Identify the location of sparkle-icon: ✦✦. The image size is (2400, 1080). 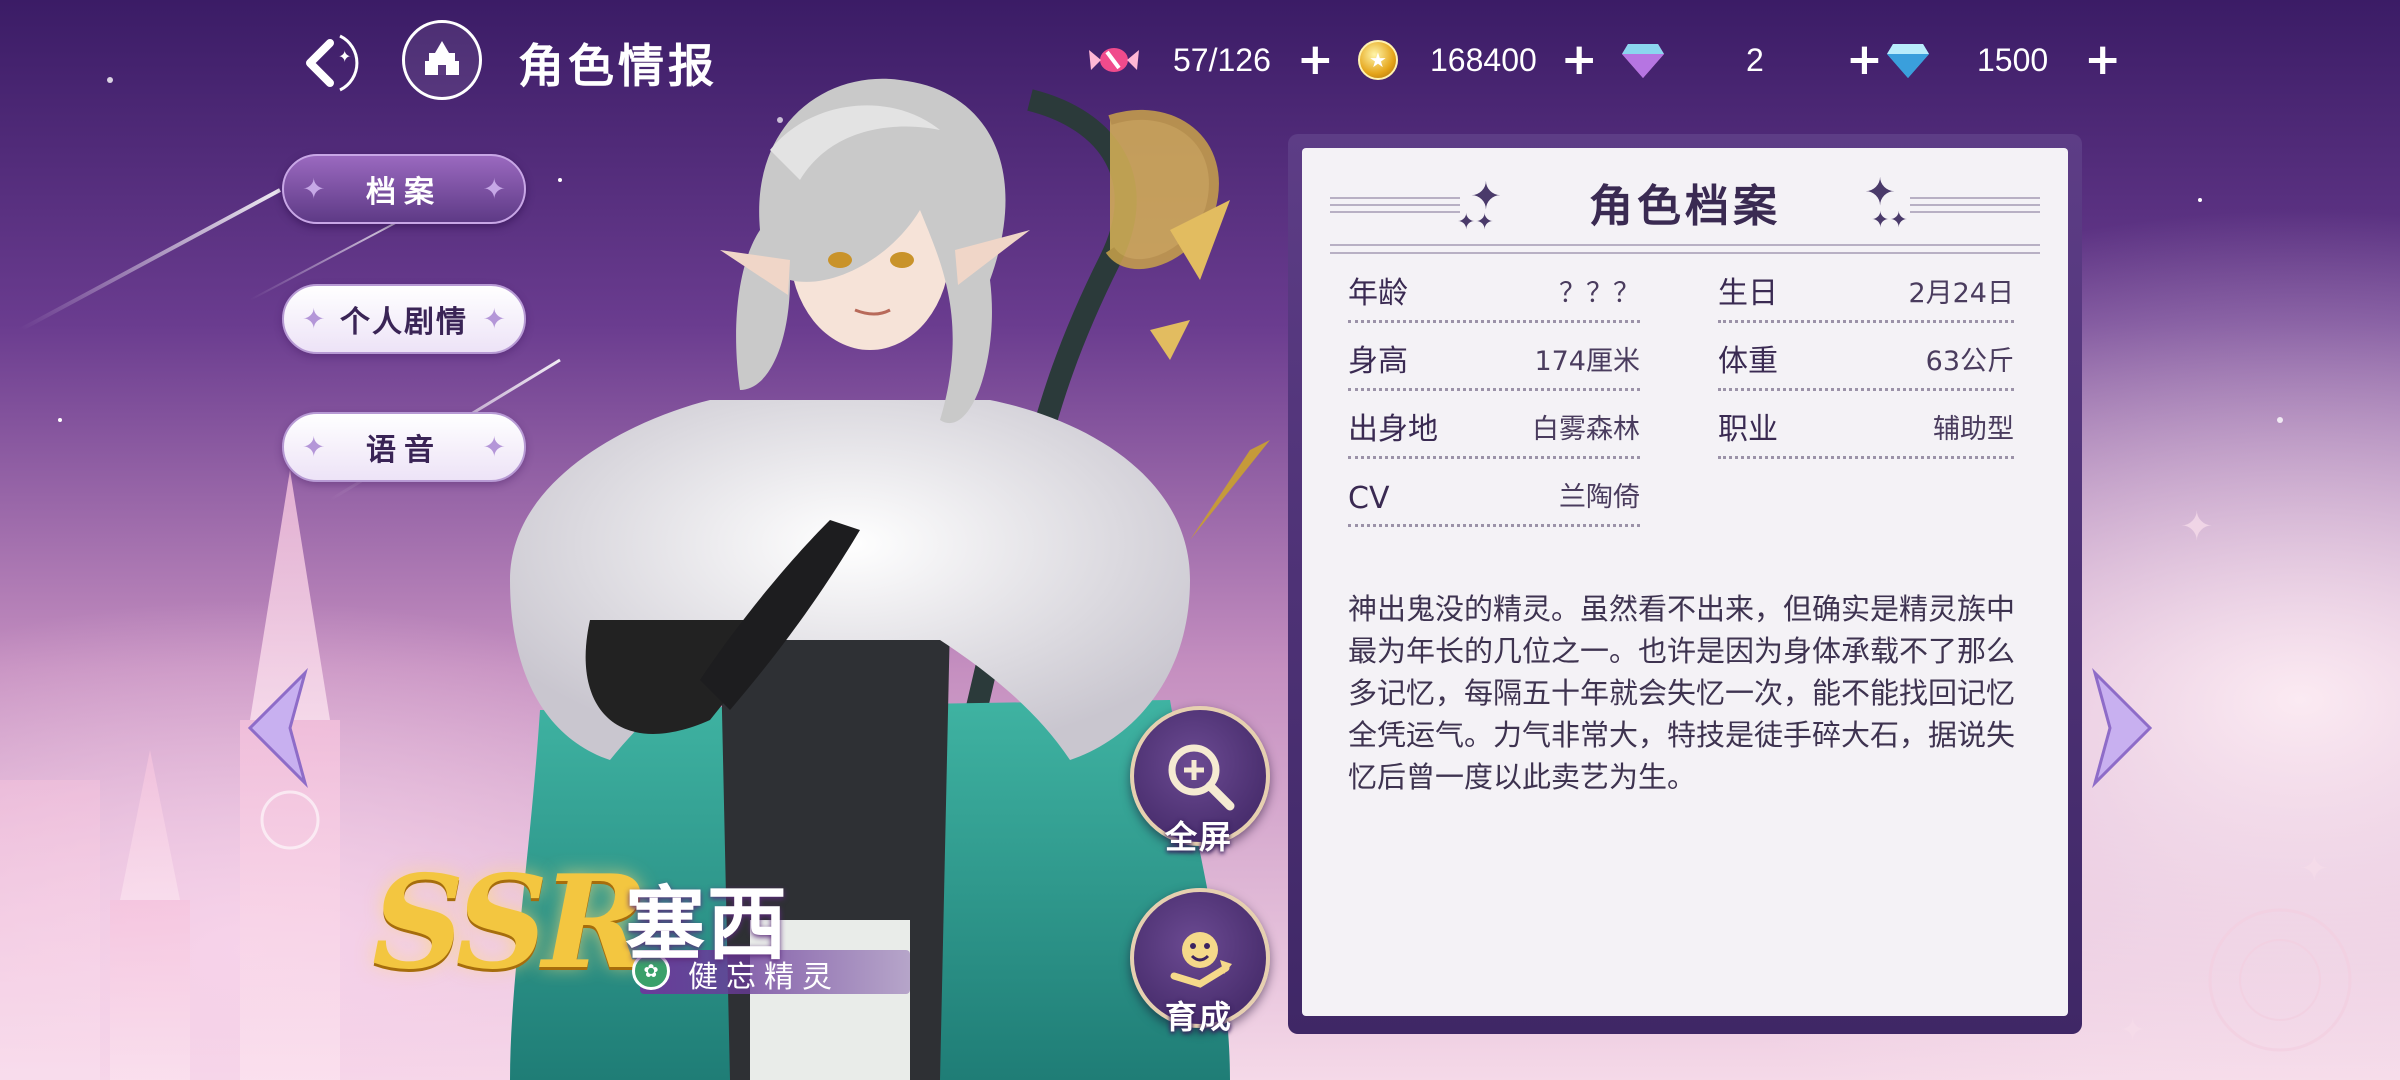
(1889, 220).